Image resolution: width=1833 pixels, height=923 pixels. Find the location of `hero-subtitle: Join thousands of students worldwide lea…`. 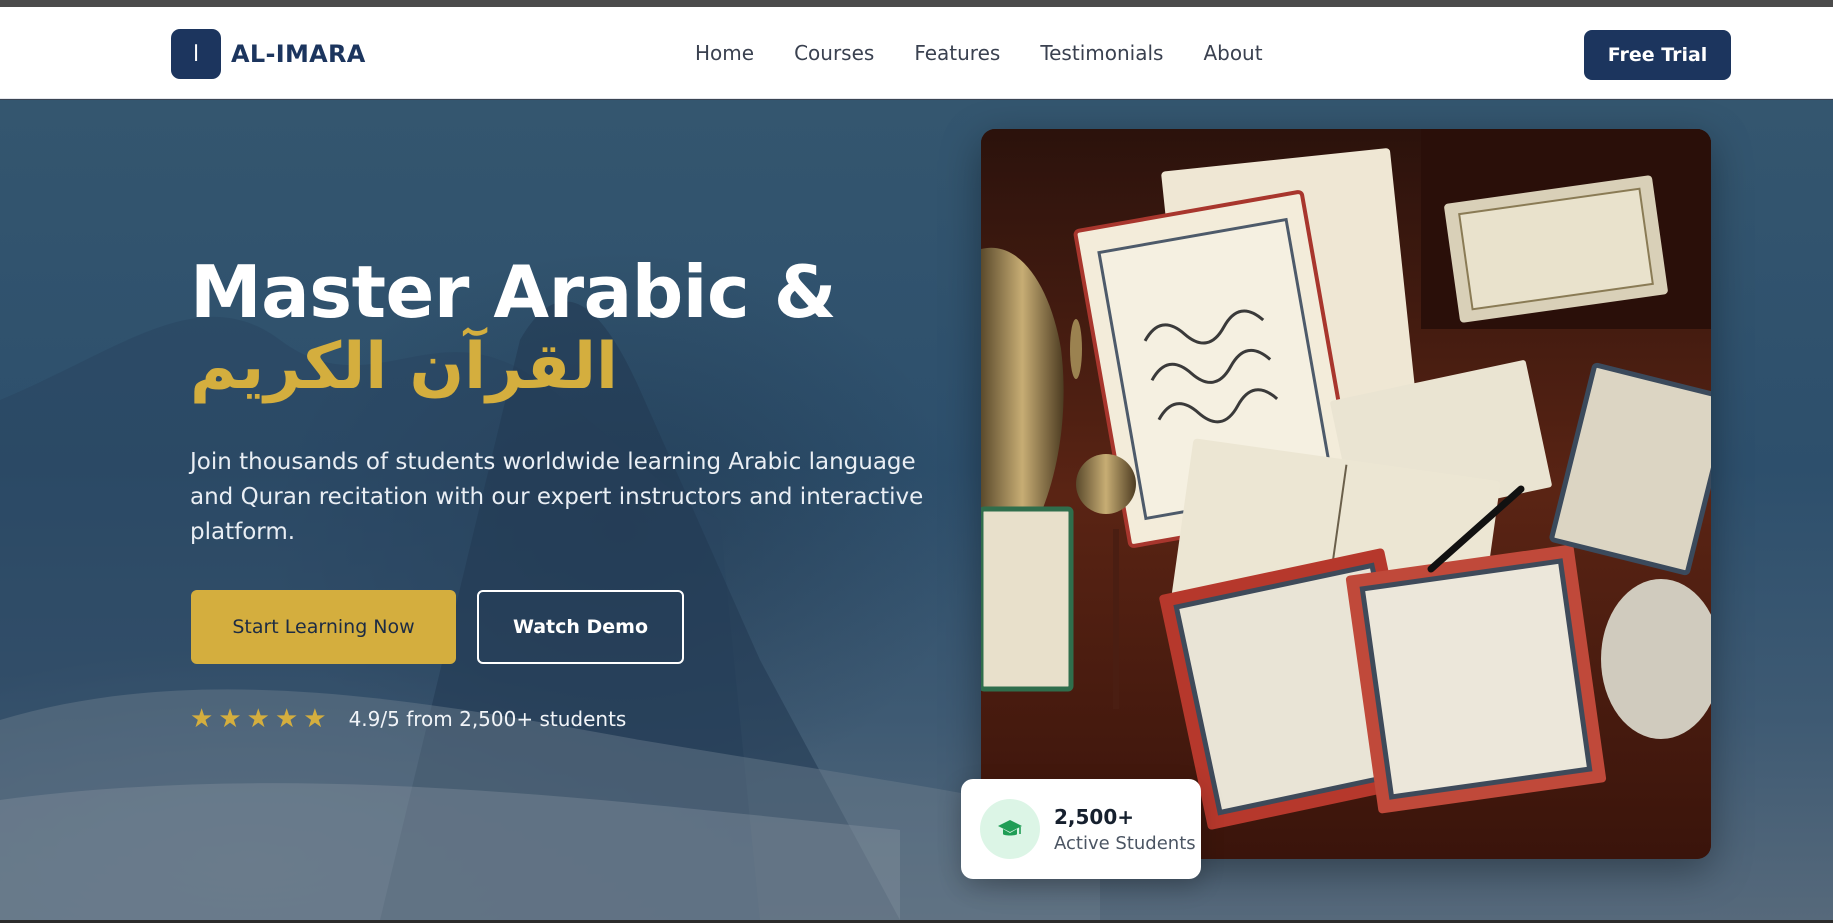

hero-subtitle: Join thousands of students worldwide lea… is located at coordinates (557, 497).